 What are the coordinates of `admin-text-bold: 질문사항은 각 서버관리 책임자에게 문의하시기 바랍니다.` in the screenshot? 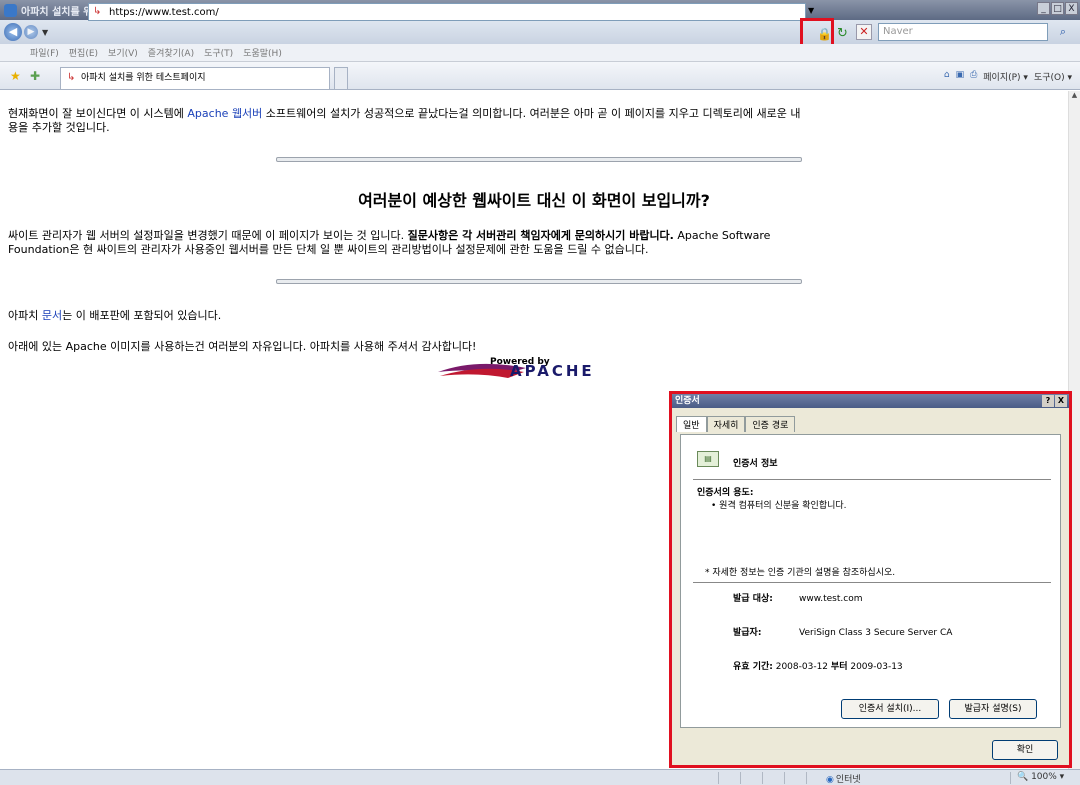 It's located at (540, 235).